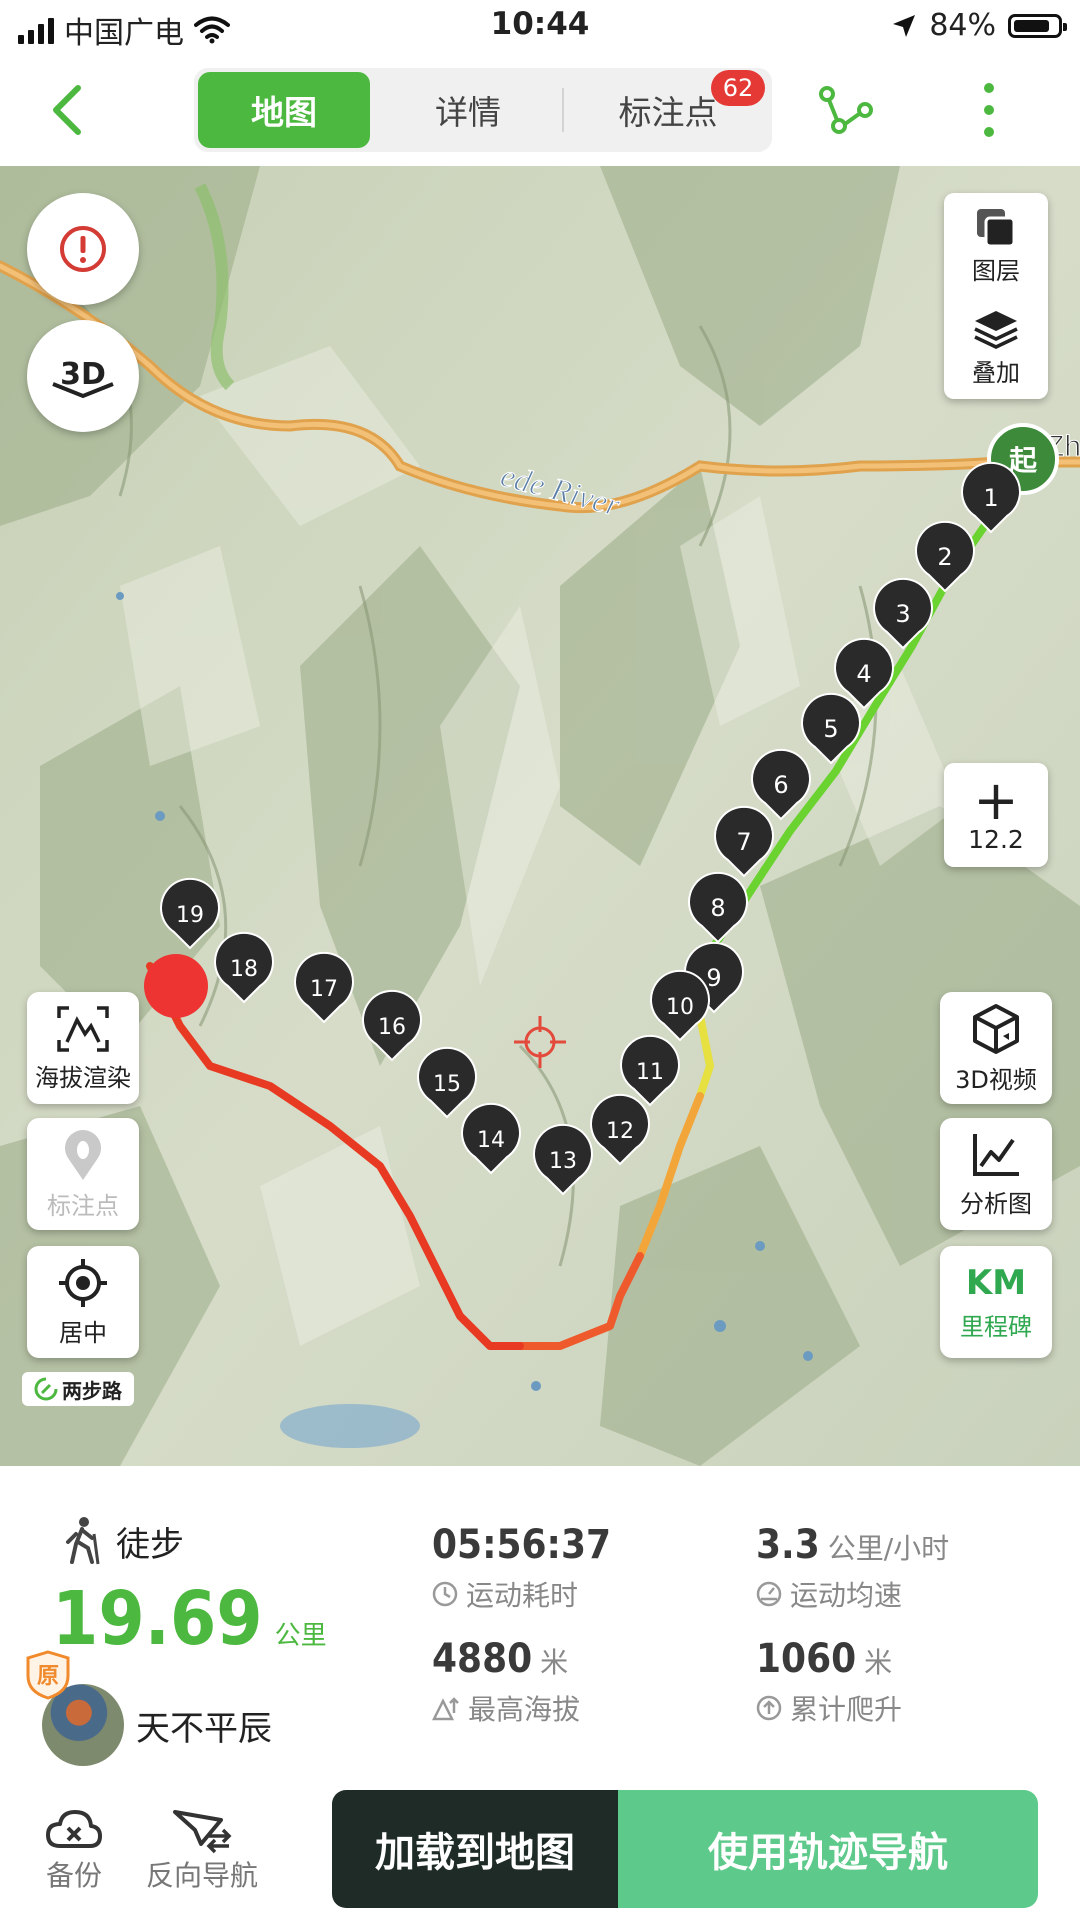  Describe the element at coordinates (83, 1332) in the screenshot. I see `center-label: 居中` at that location.